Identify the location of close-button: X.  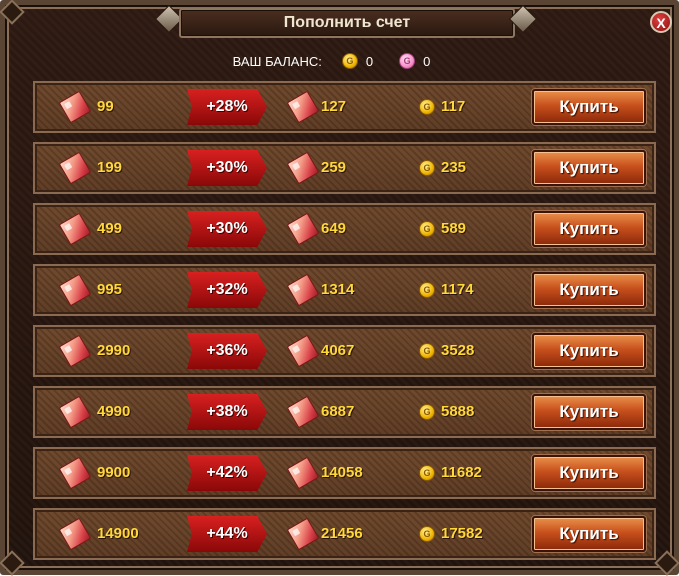
(661, 22).